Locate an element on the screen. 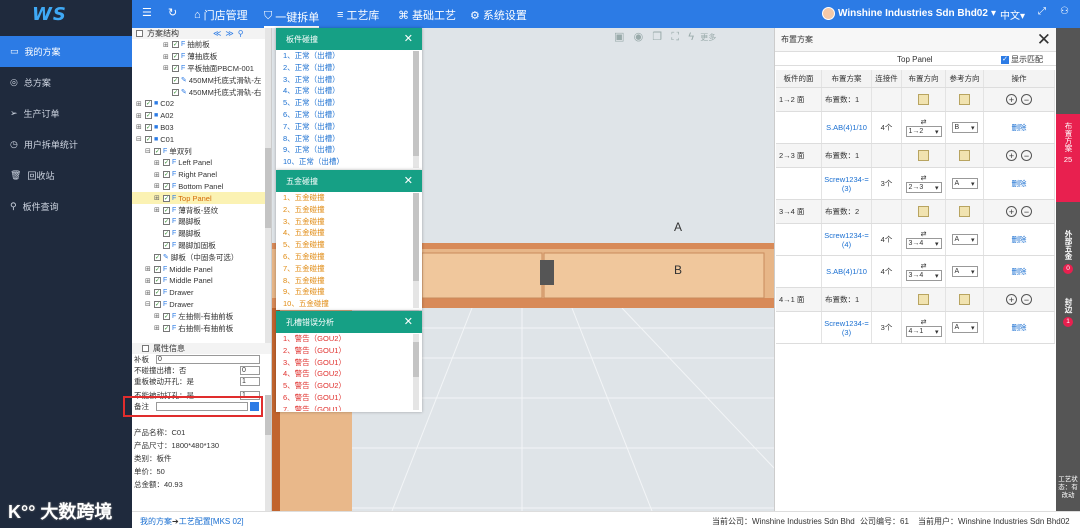 This screenshot has width=1080, height=528. nav-one-click-split: ⛉ 一键拆单 is located at coordinates (292, 17).